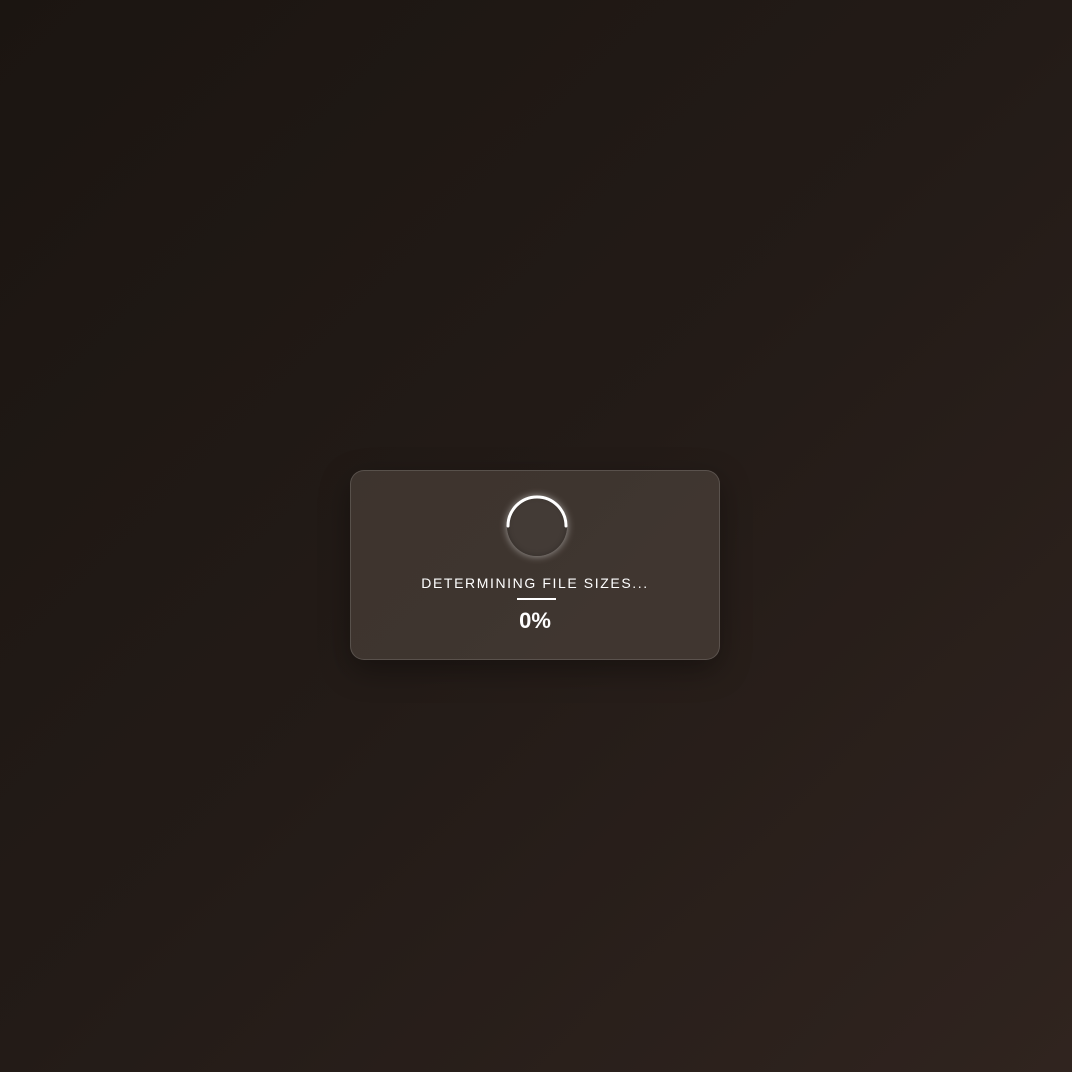 The width and height of the screenshot is (1072, 1072). I want to click on divider, so click(536, 599).